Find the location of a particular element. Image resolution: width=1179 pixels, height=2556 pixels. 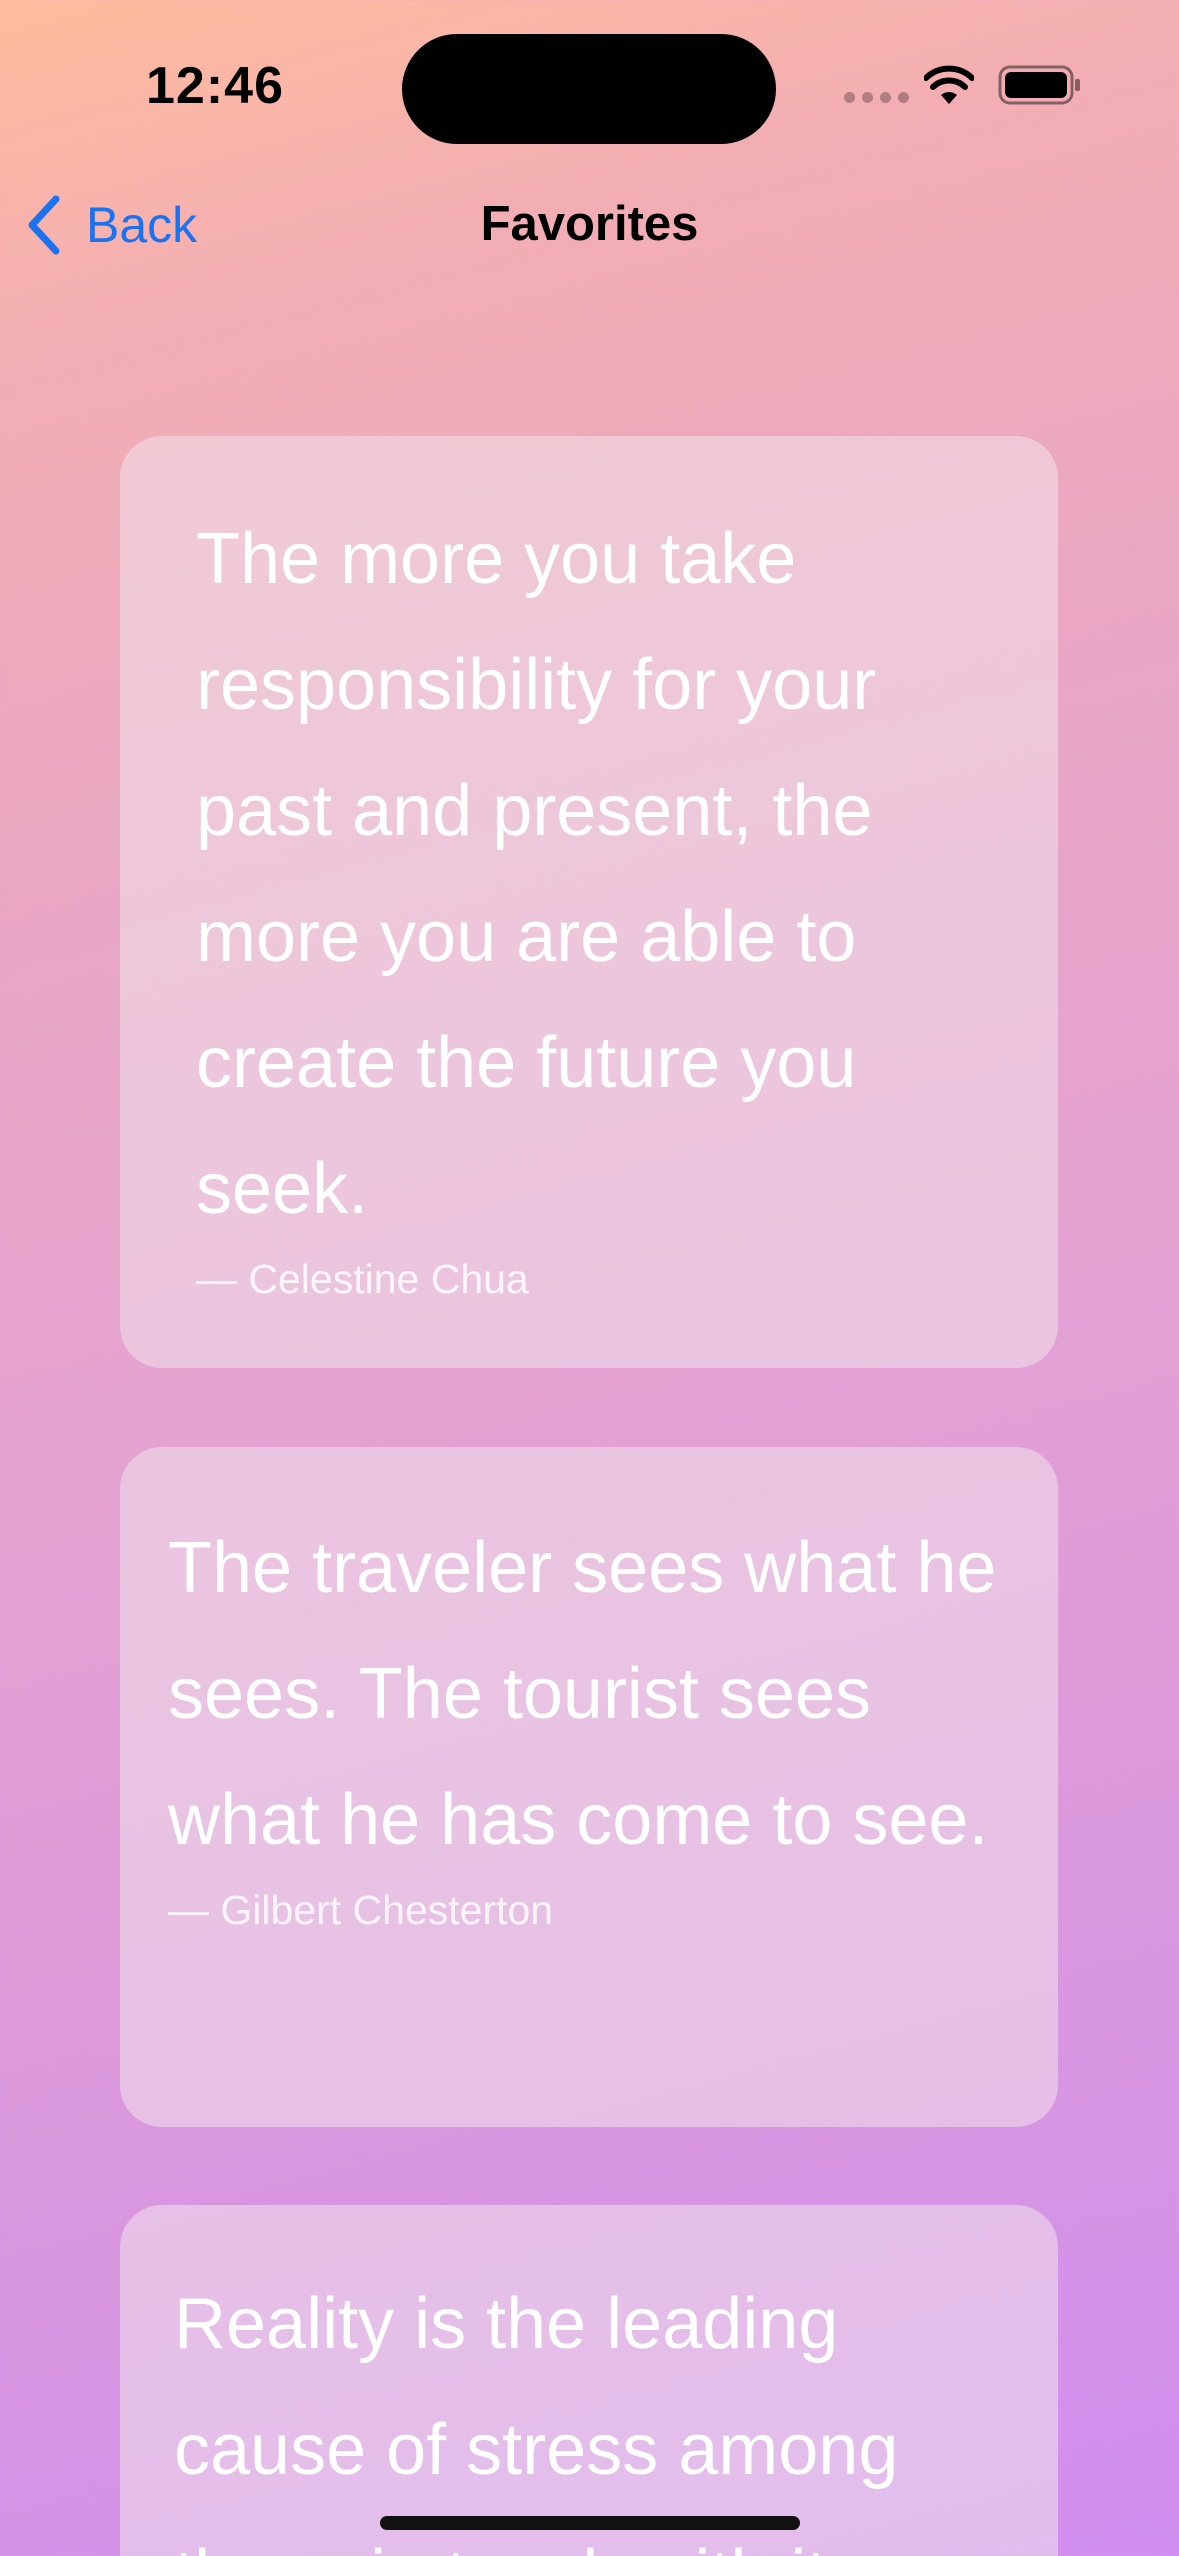

dynamic-island is located at coordinates (589, 89).